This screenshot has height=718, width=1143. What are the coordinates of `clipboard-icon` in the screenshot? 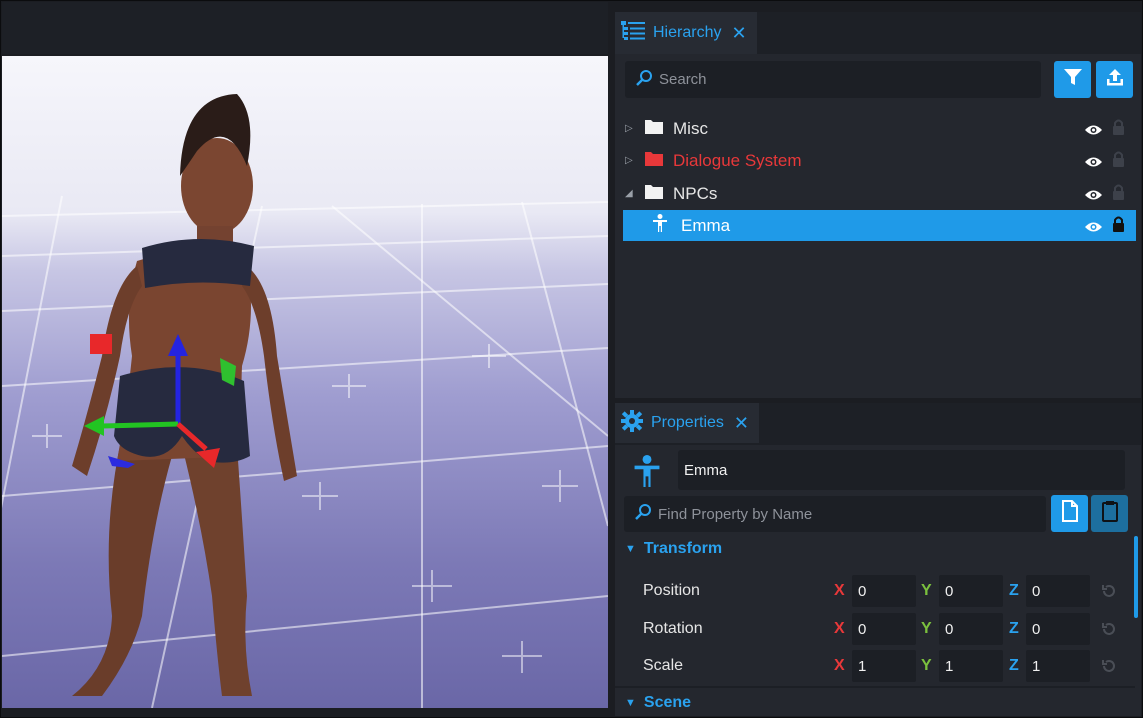 It's located at (1110, 513).